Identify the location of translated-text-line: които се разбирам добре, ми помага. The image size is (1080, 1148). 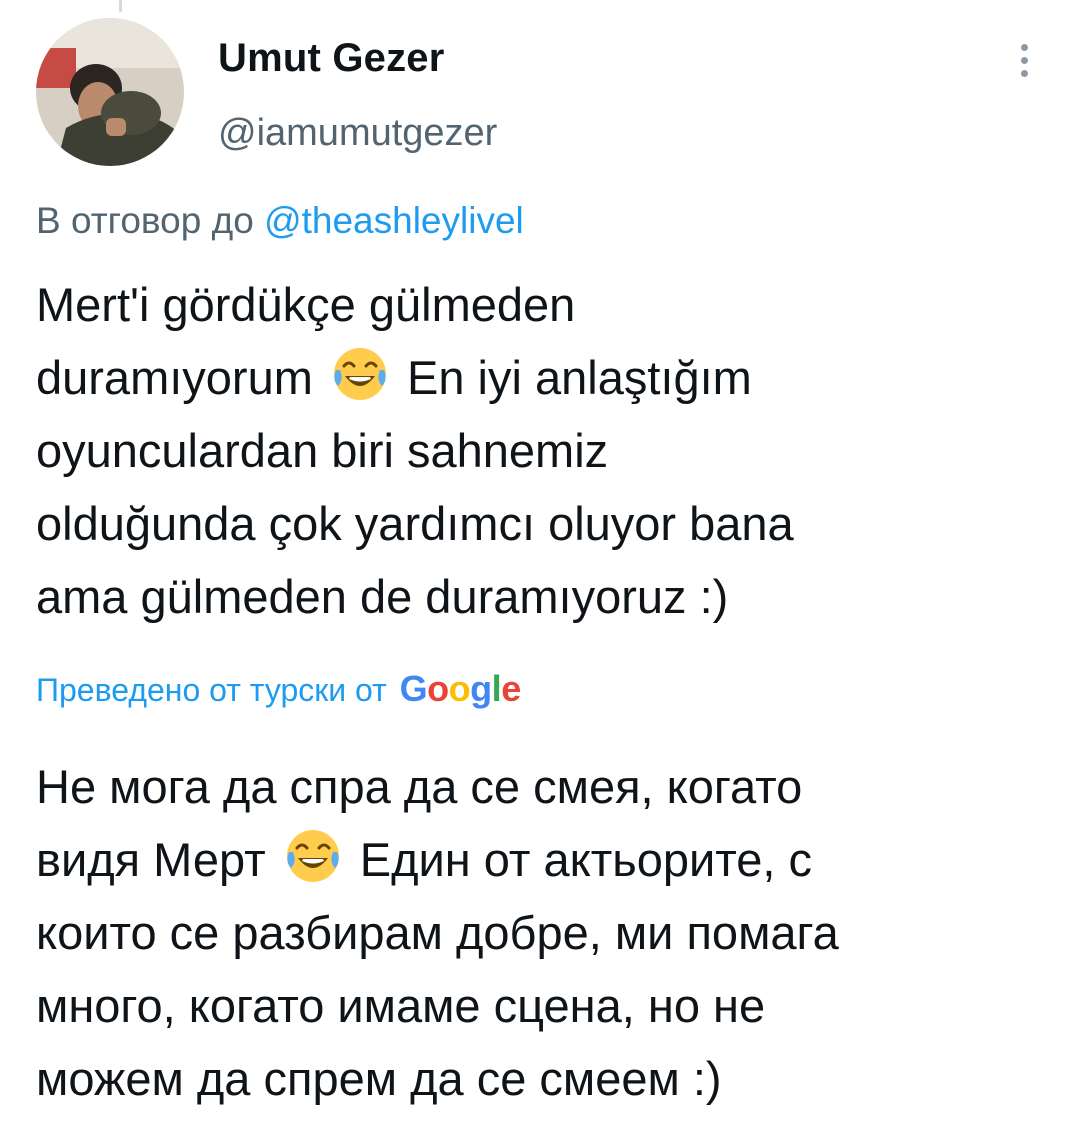
(437, 932).